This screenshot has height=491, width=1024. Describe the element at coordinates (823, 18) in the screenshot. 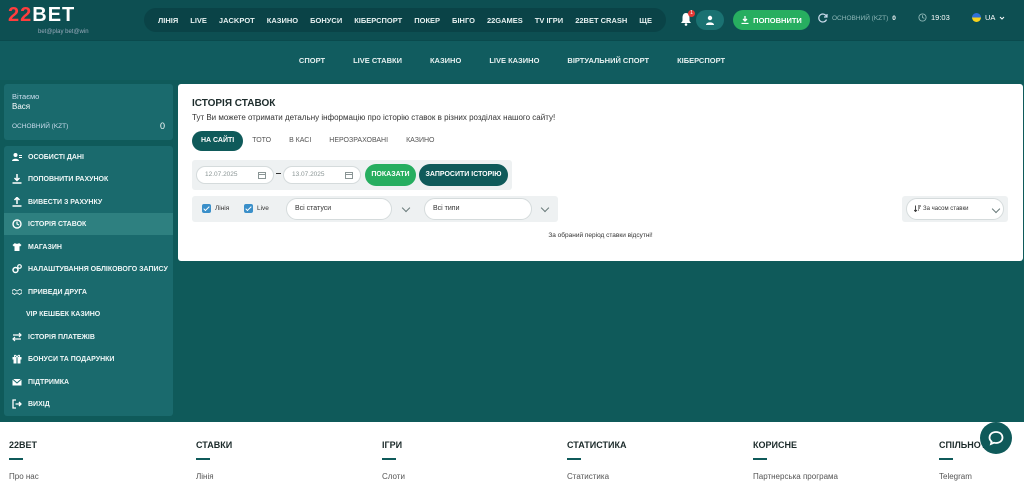

I see `refresh-icon` at that location.